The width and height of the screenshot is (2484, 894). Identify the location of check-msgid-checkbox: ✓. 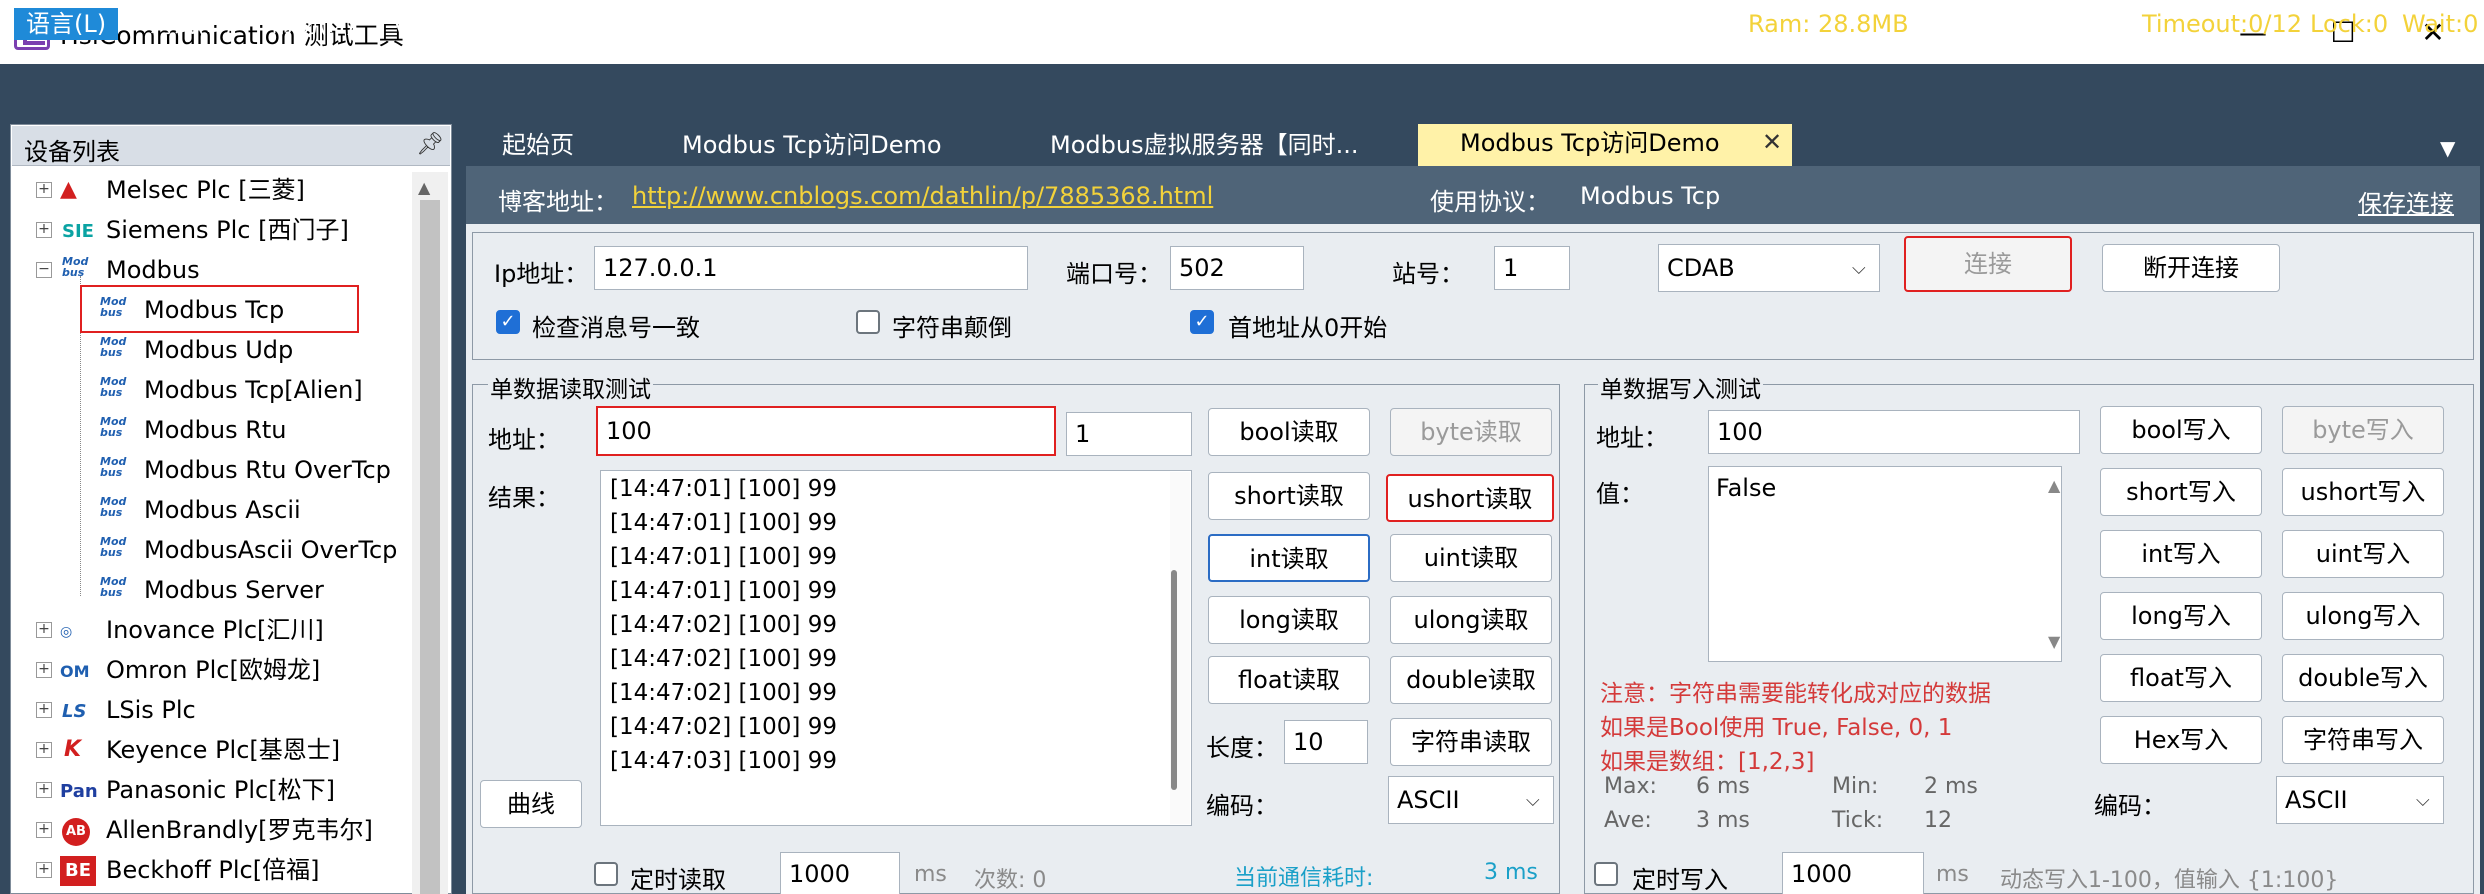
(508, 322).